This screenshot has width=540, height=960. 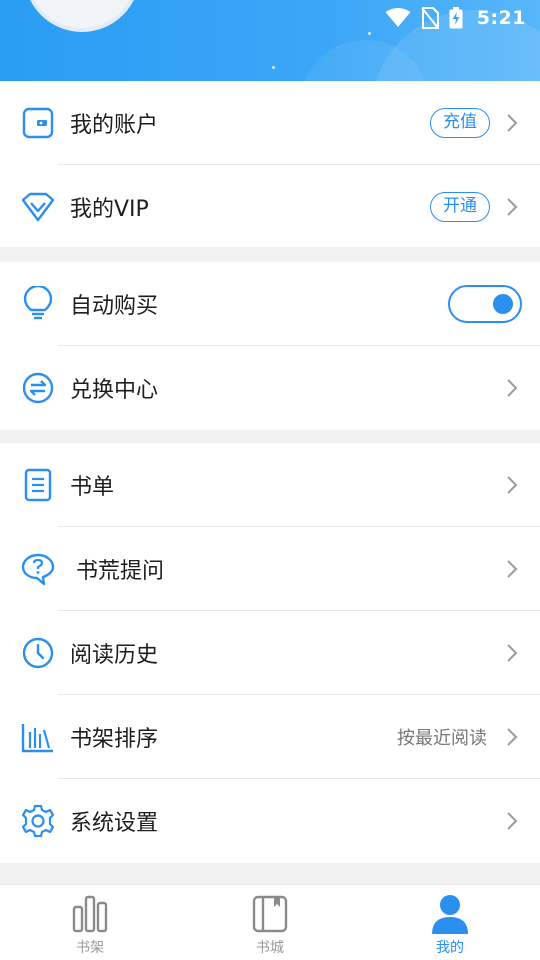 What do you see at coordinates (398, 18) in the screenshot?
I see `wifi-icon` at bounding box center [398, 18].